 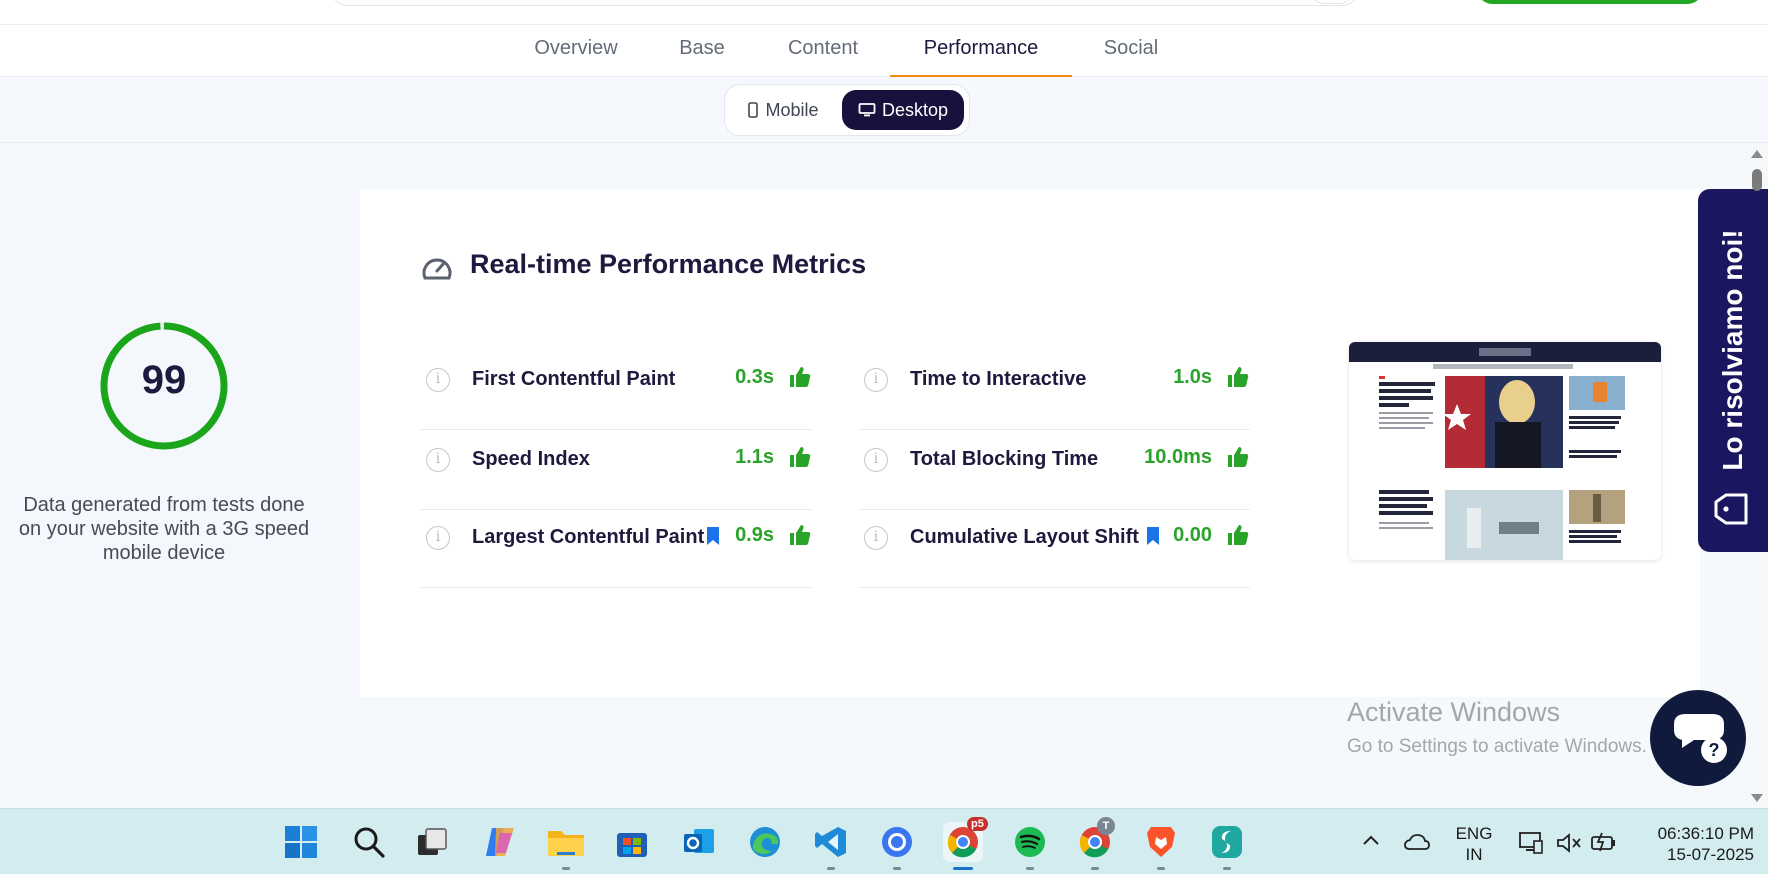 What do you see at coordinates (616, 391) in the screenshot?
I see `metric-first-contentful-paint: i First Contentful Paint 0.3s` at bounding box center [616, 391].